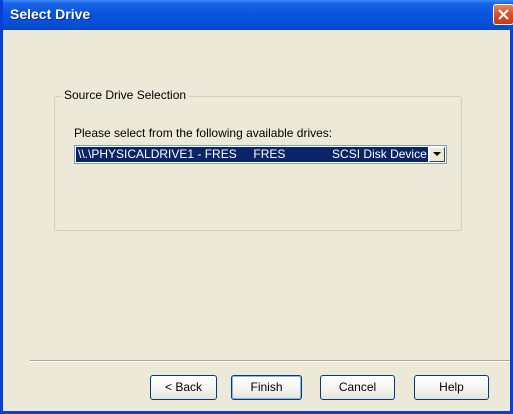 This screenshot has height=414, width=513. What do you see at coordinates (270, 361) in the screenshot?
I see `button-divider` at bounding box center [270, 361].